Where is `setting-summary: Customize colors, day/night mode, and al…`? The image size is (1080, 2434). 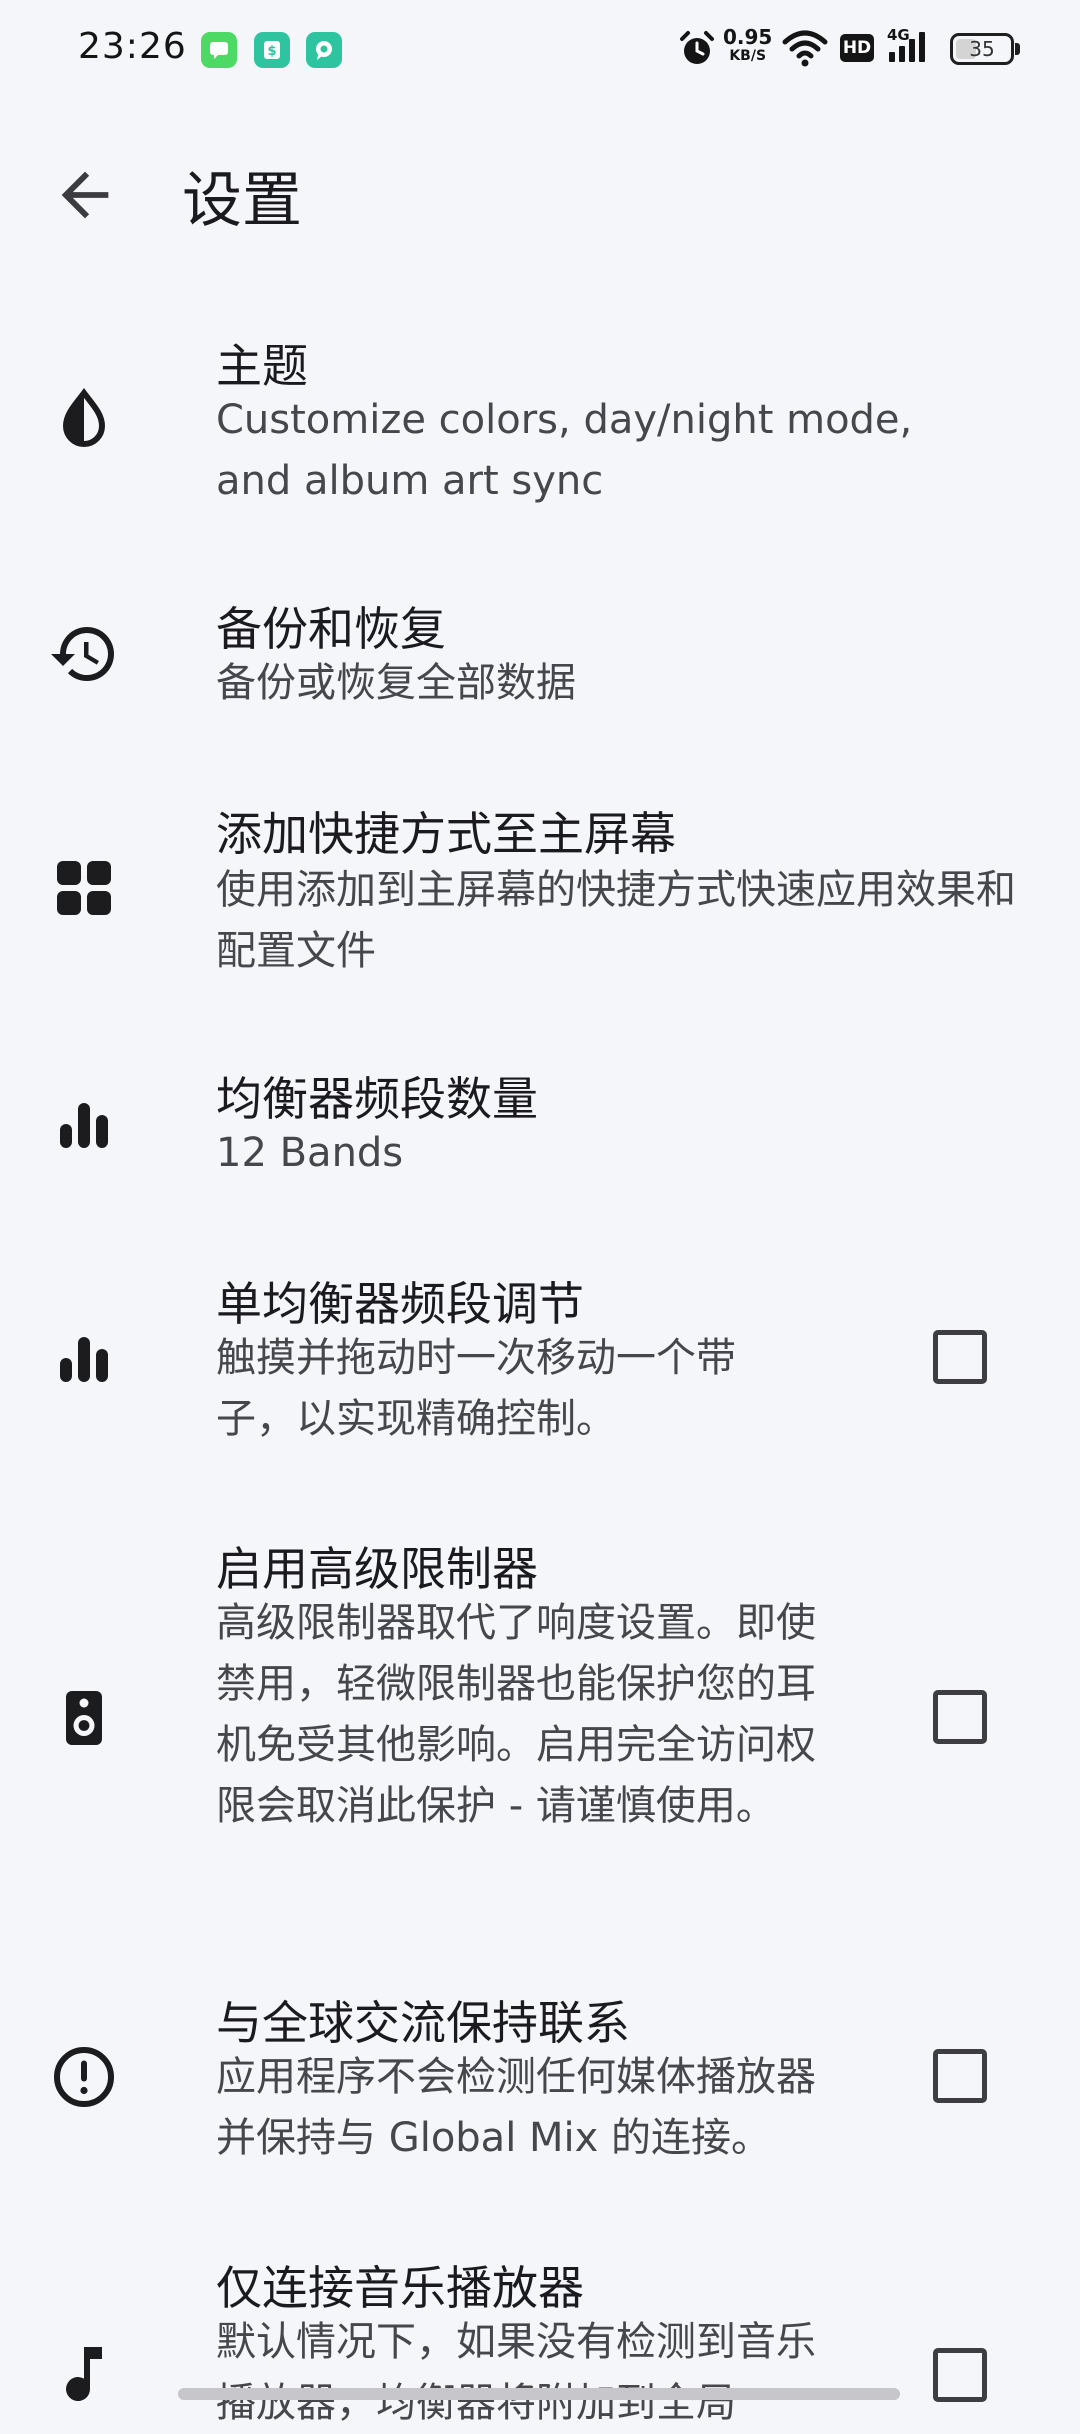
setting-summary: Customize colors, day/night mode, and al… is located at coordinates (564, 450).